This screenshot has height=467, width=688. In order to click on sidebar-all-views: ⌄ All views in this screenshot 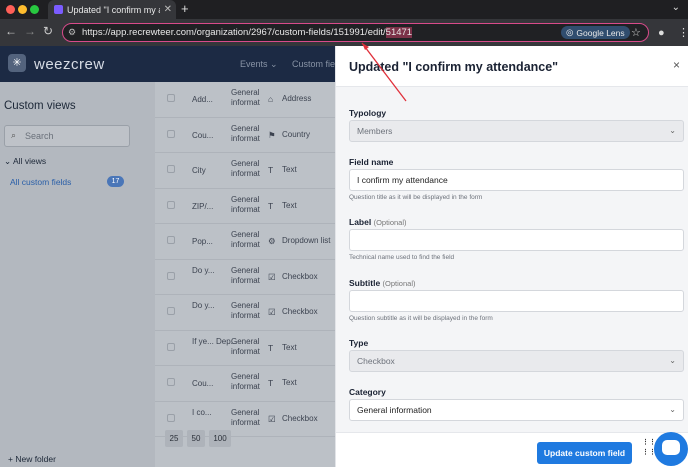, I will do `click(25, 161)`.